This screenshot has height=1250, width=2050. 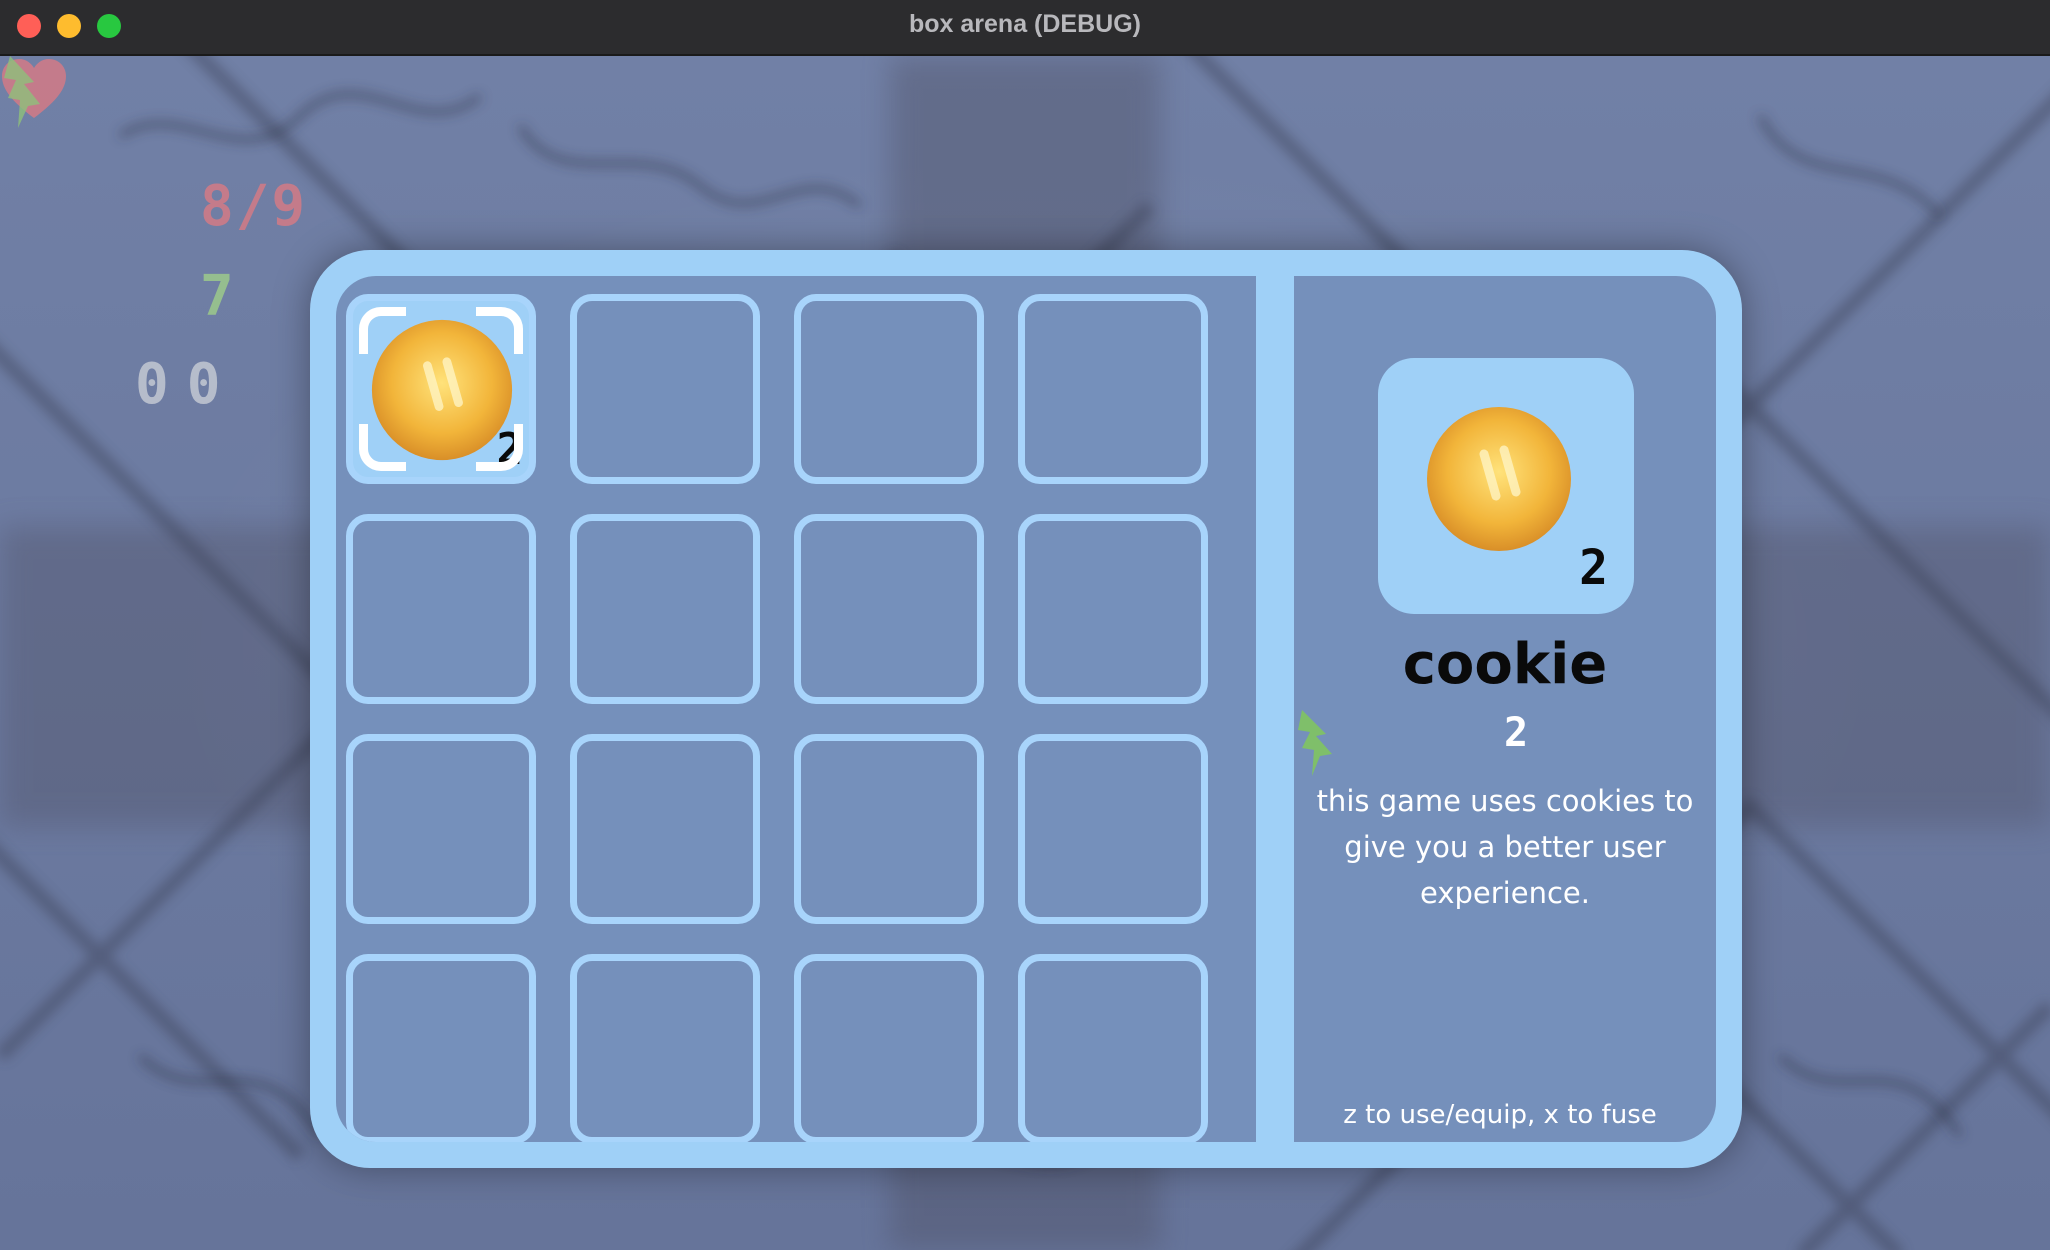 I want to click on item-quantity: 2, so click(x=1593, y=568).